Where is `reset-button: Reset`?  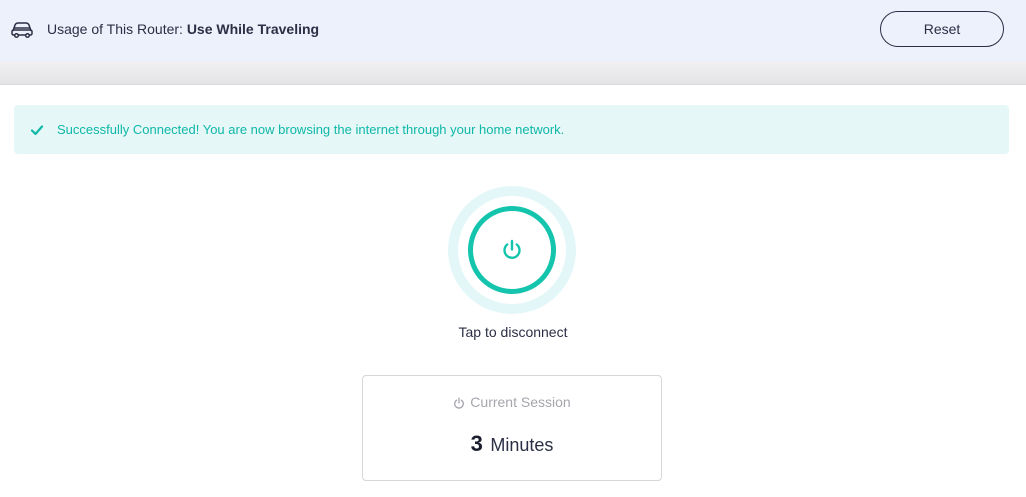
reset-button: Reset is located at coordinates (942, 29).